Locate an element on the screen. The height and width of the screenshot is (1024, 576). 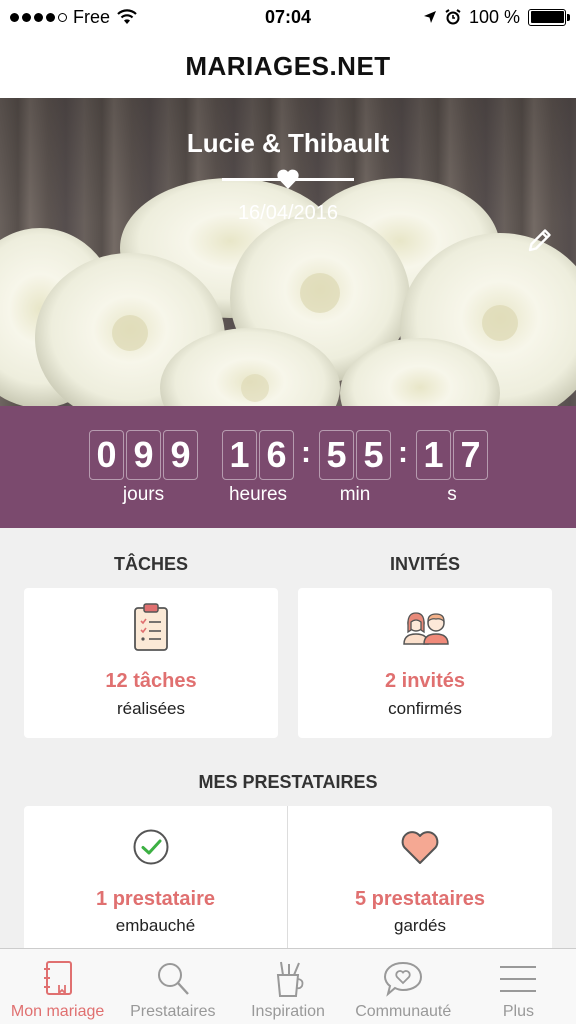
status-bar: Free 07:04 100 % is located at coordinates (288, 17).